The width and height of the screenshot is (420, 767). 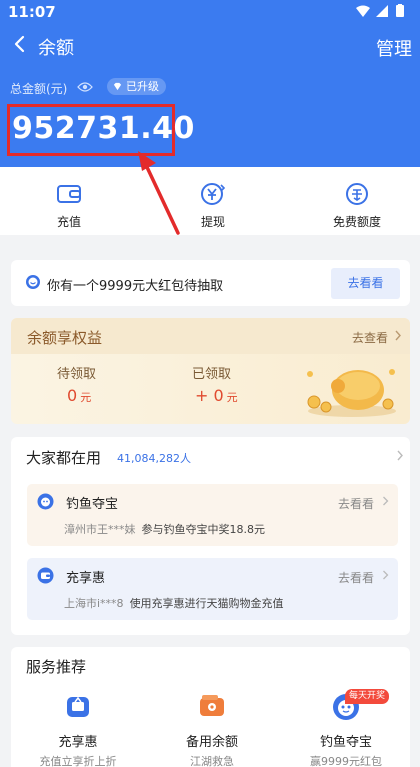 What do you see at coordinates (213, 194) in the screenshot?
I see `withdraw-yen-icon` at bounding box center [213, 194].